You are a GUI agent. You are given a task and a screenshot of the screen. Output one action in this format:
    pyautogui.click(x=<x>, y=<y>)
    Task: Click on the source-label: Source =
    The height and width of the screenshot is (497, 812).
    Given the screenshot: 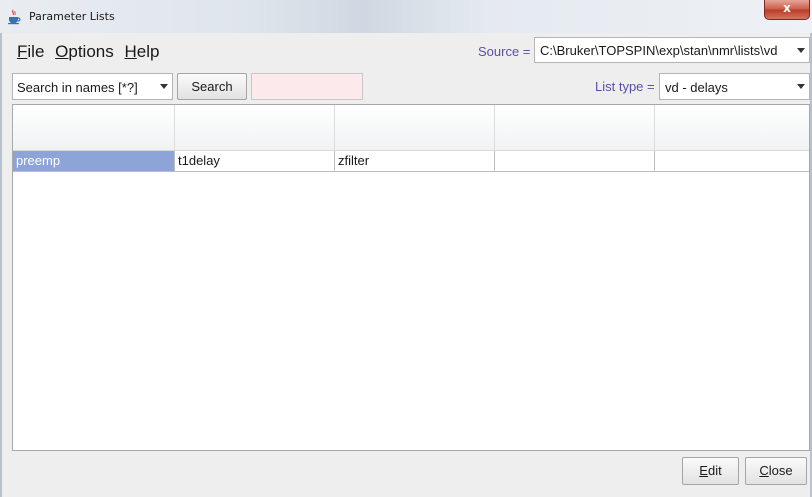 What is the action you would take?
    pyautogui.click(x=504, y=51)
    